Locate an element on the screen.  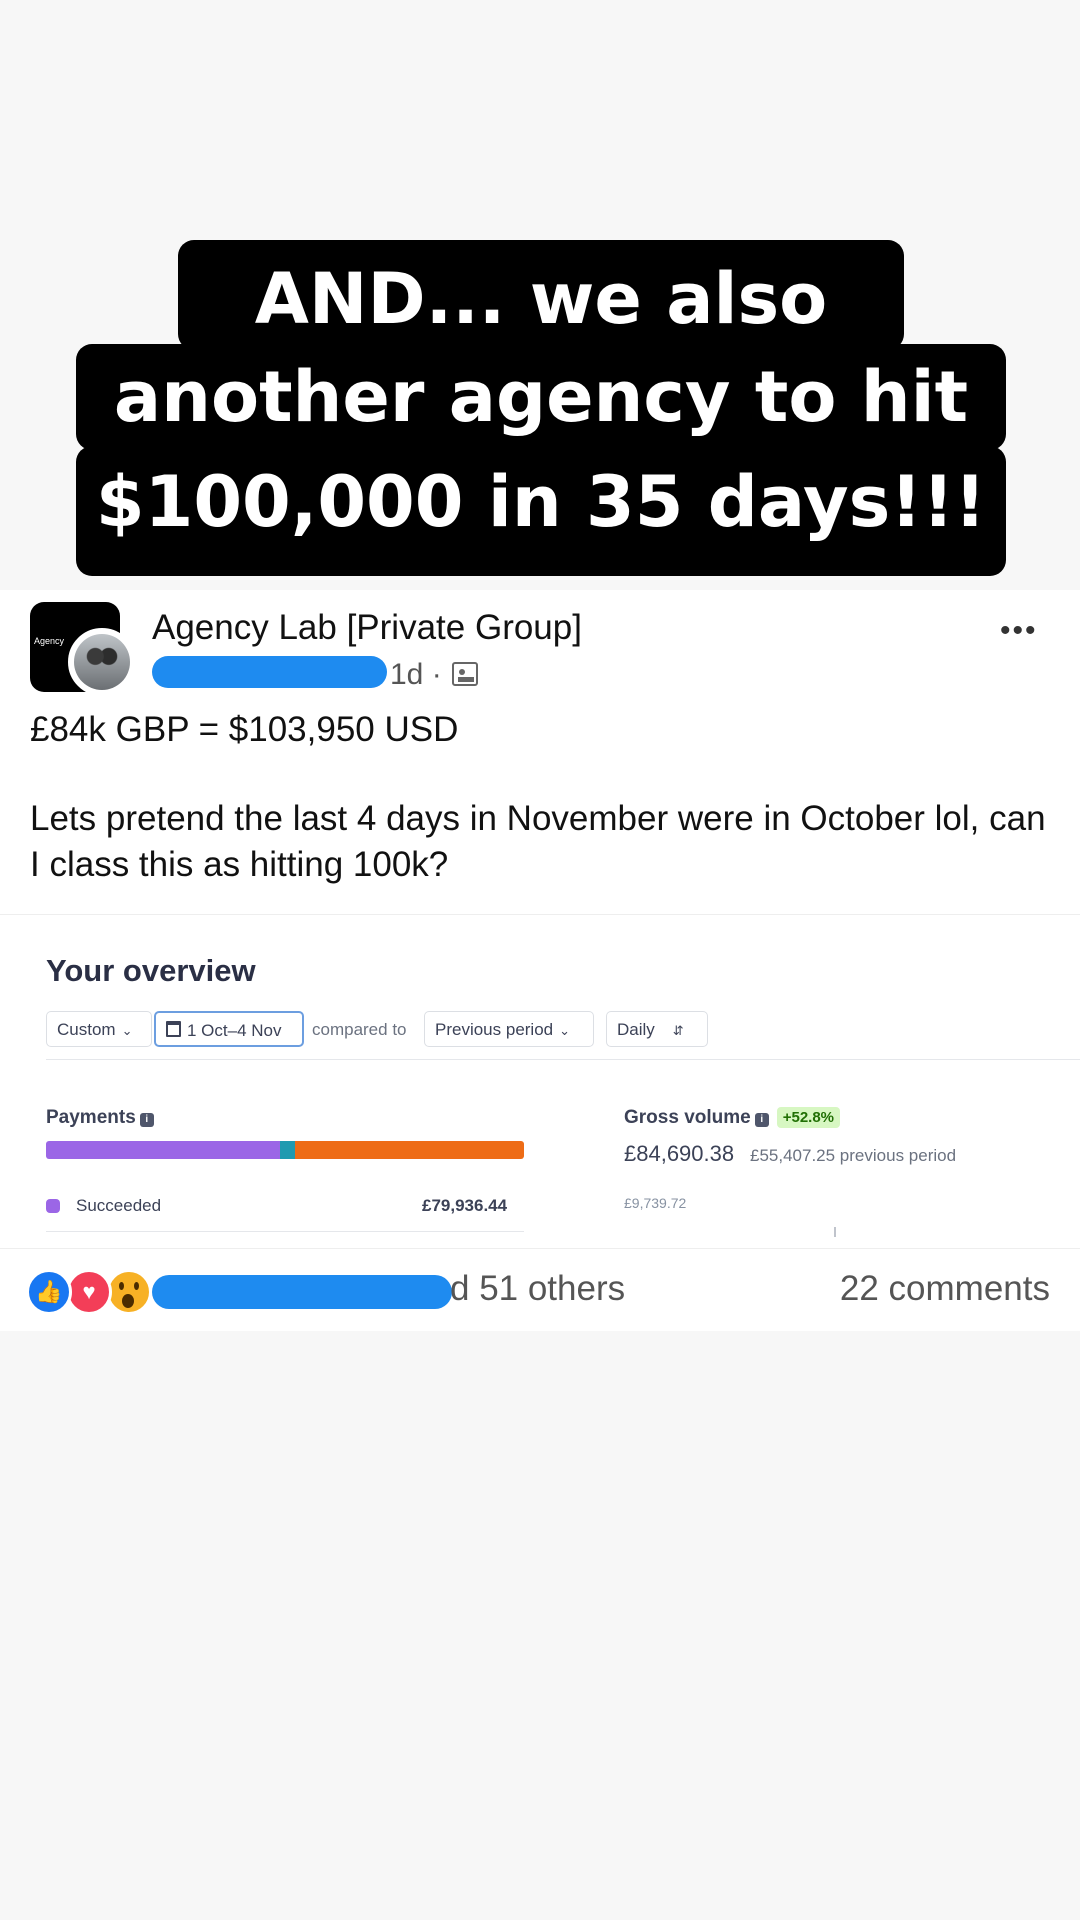
headline-line-2: another agency to hit is located at coordinates (541, 397).